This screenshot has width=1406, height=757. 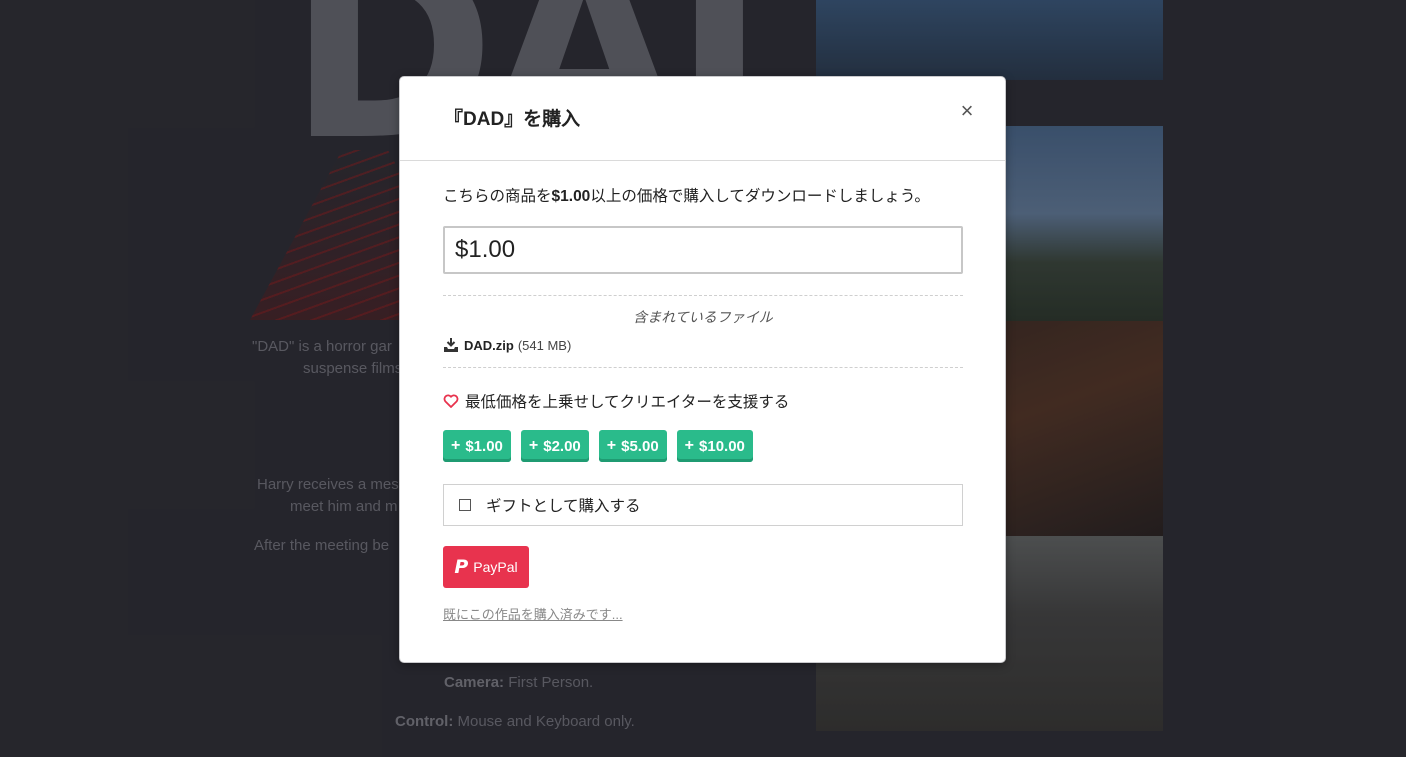 I want to click on tip-buttons: + $1.00 + $2.00 + $5.00 + $10.00, so click(x=702, y=446).